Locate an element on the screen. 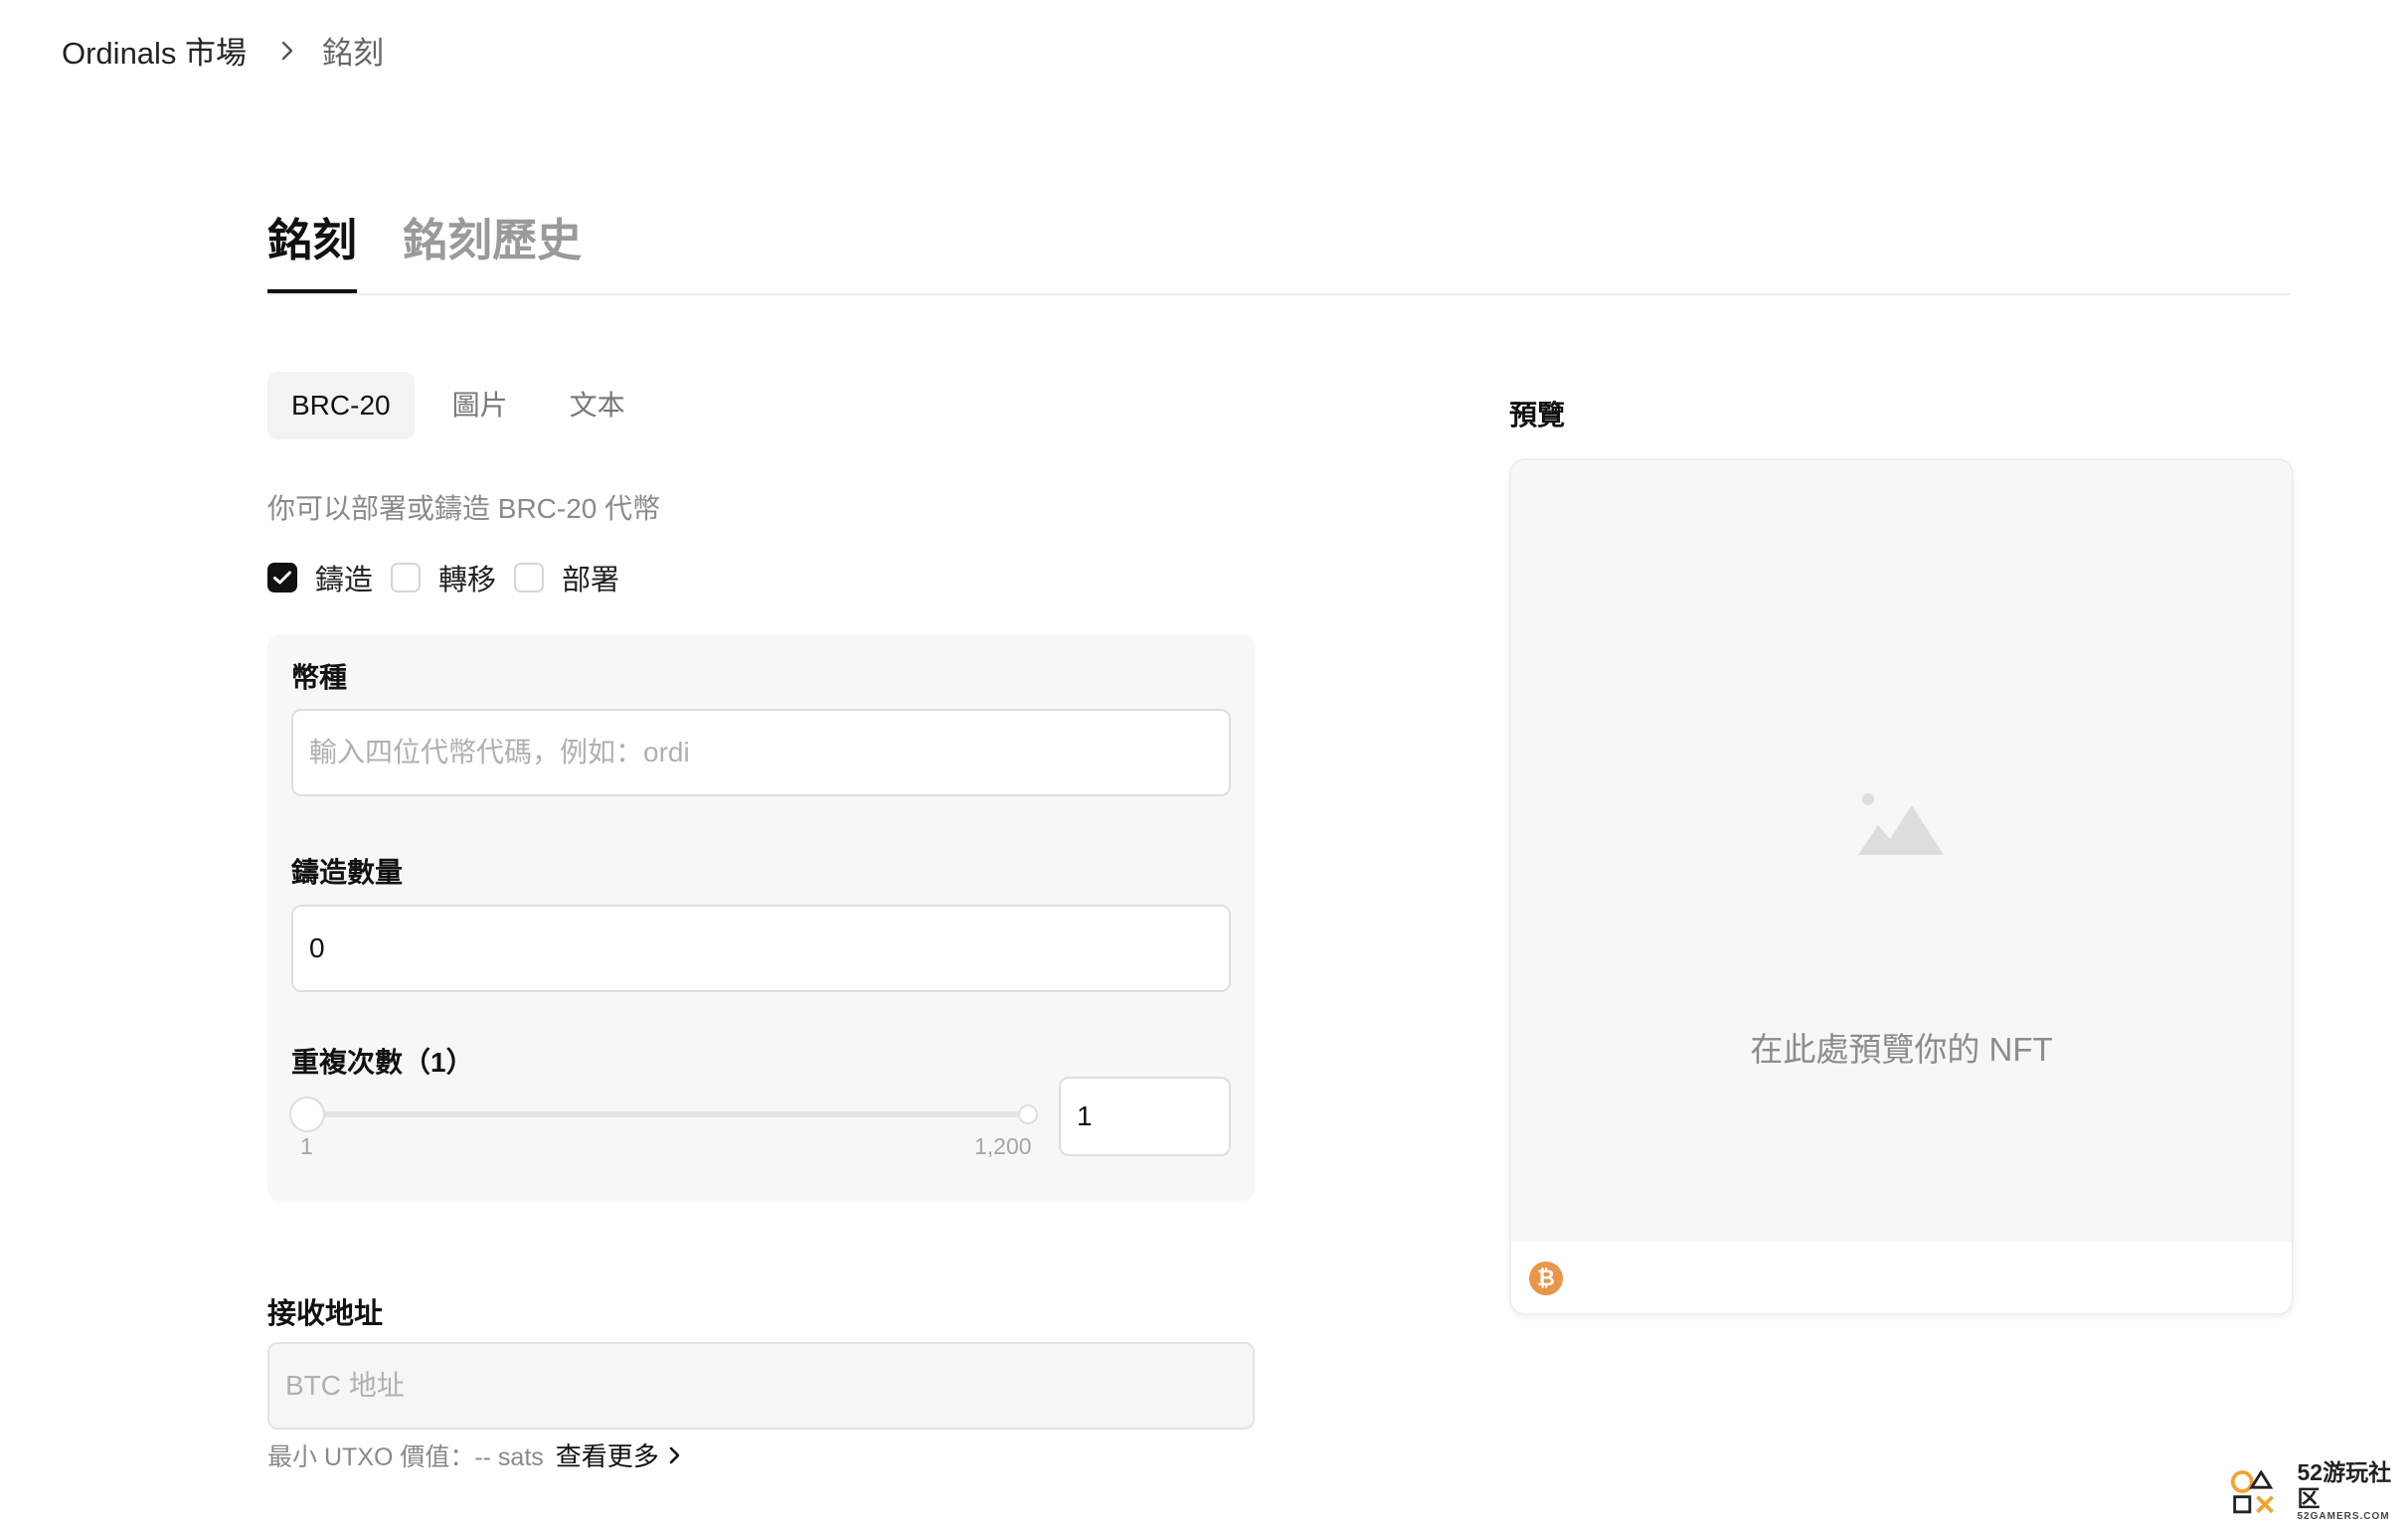 The image size is (2408, 1522). transfer-label: 轉移 is located at coordinates (467, 580).